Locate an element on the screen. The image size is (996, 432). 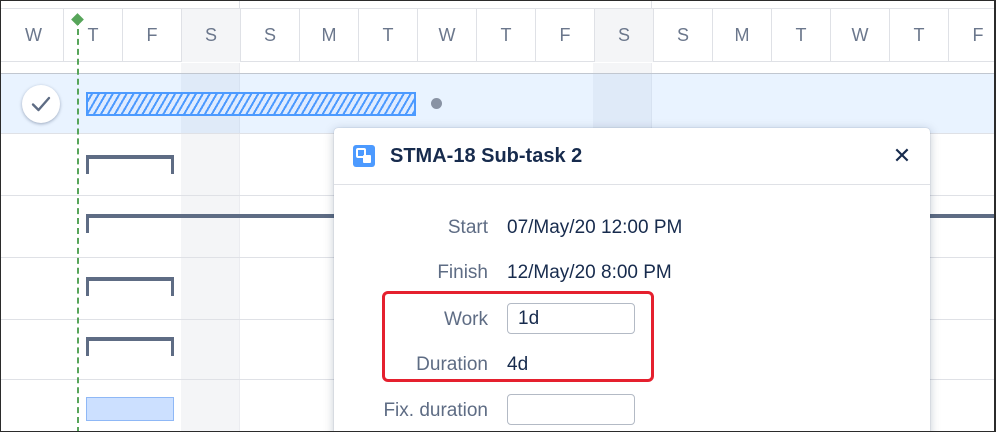
highlight-annotation is located at coordinates (518, 336).